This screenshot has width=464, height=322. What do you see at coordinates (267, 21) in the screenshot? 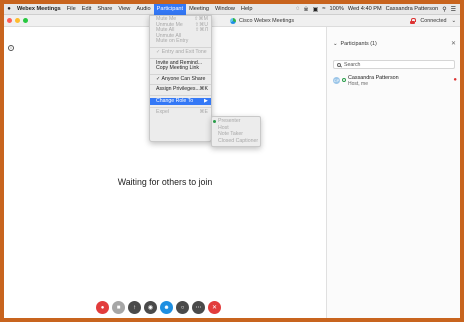
I see `window-title-text: Cisco Webex Meetings` at bounding box center [267, 21].